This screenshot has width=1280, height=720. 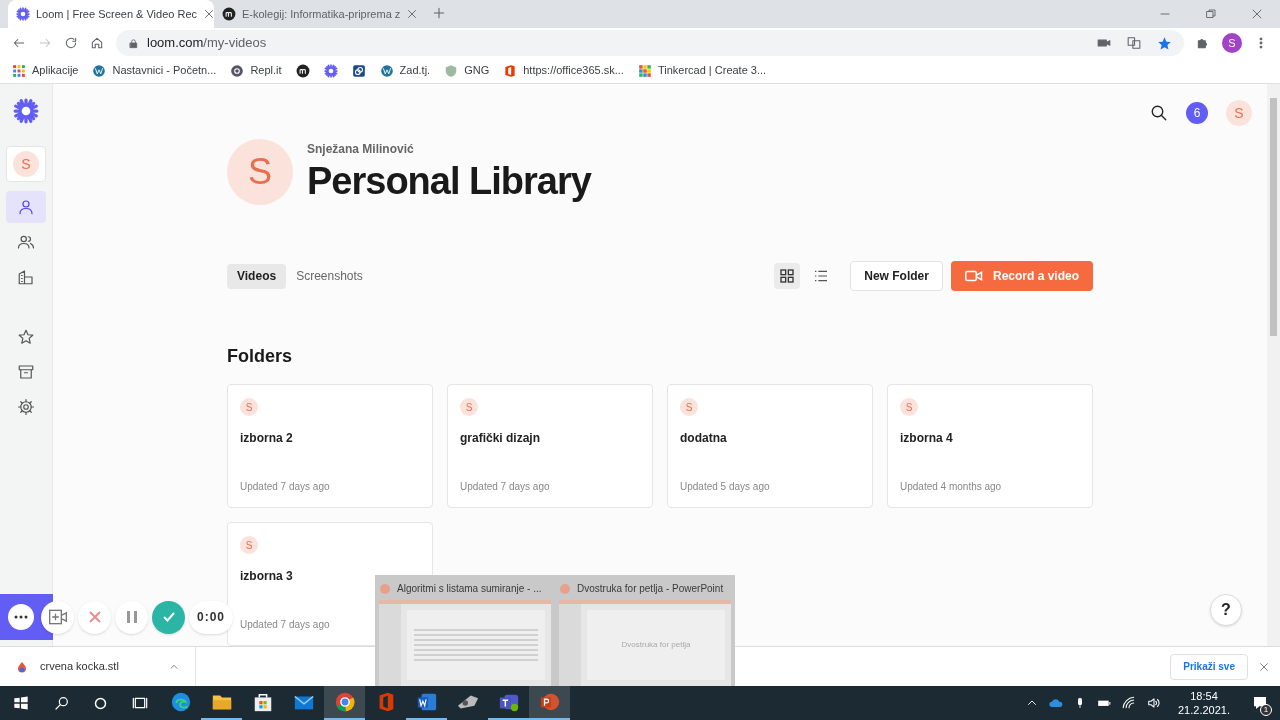 What do you see at coordinates (449, 181) in the screenshot?
I see `page-title: Personal Library` at bounding box center [449, 181].